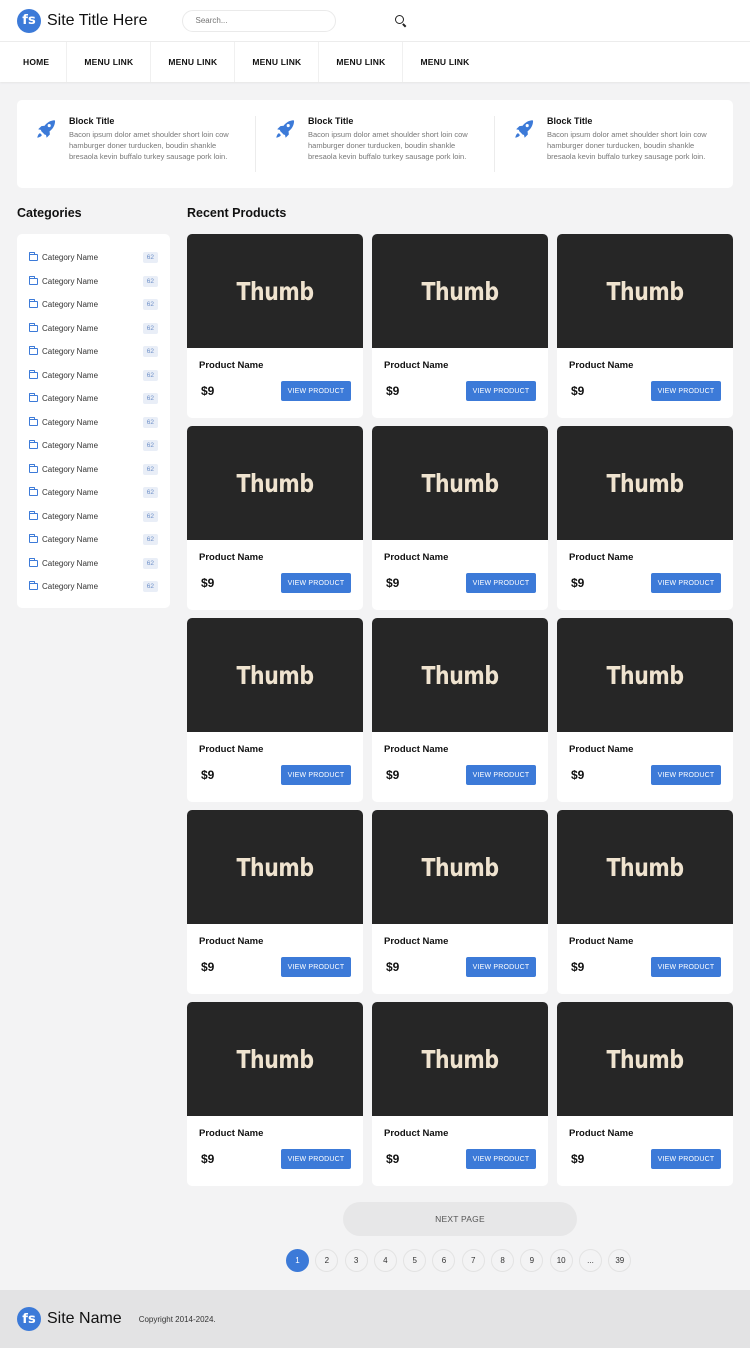 The height and width of the screenshot is (1348, 750). I want to click on page-number: 2, so click(327, 1260).